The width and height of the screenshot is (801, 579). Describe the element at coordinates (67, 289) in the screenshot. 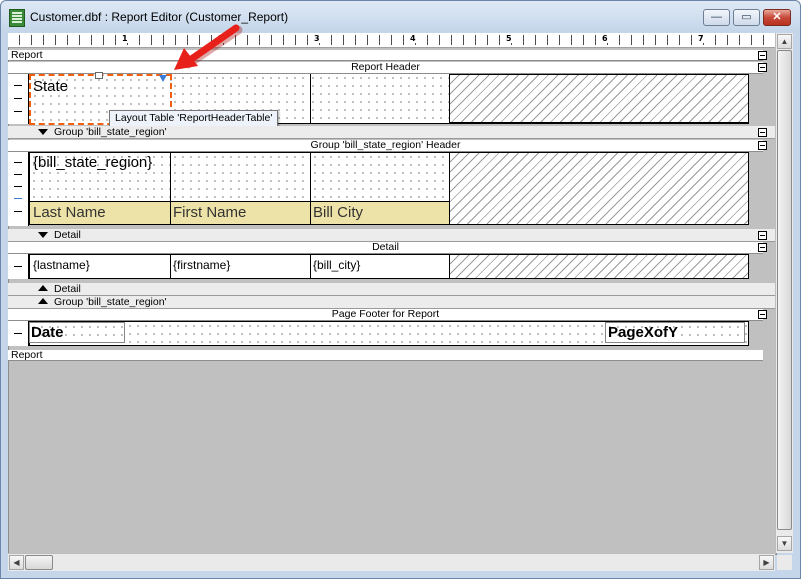

I see `detail-footer-label: Detail` at that location.